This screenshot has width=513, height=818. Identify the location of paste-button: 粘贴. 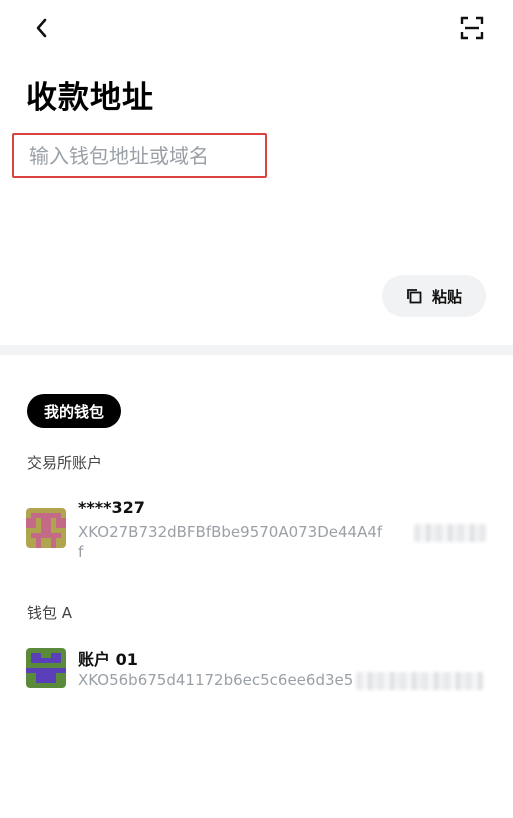
(434, 296).